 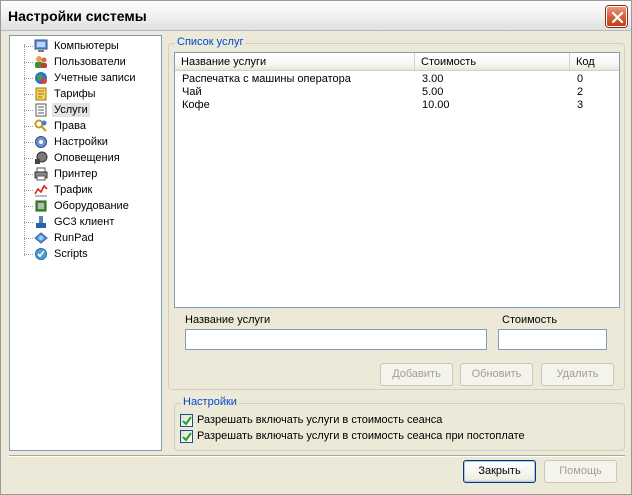 I want to click on include-services-postpay-checkbox, so click(x=186, y=436).